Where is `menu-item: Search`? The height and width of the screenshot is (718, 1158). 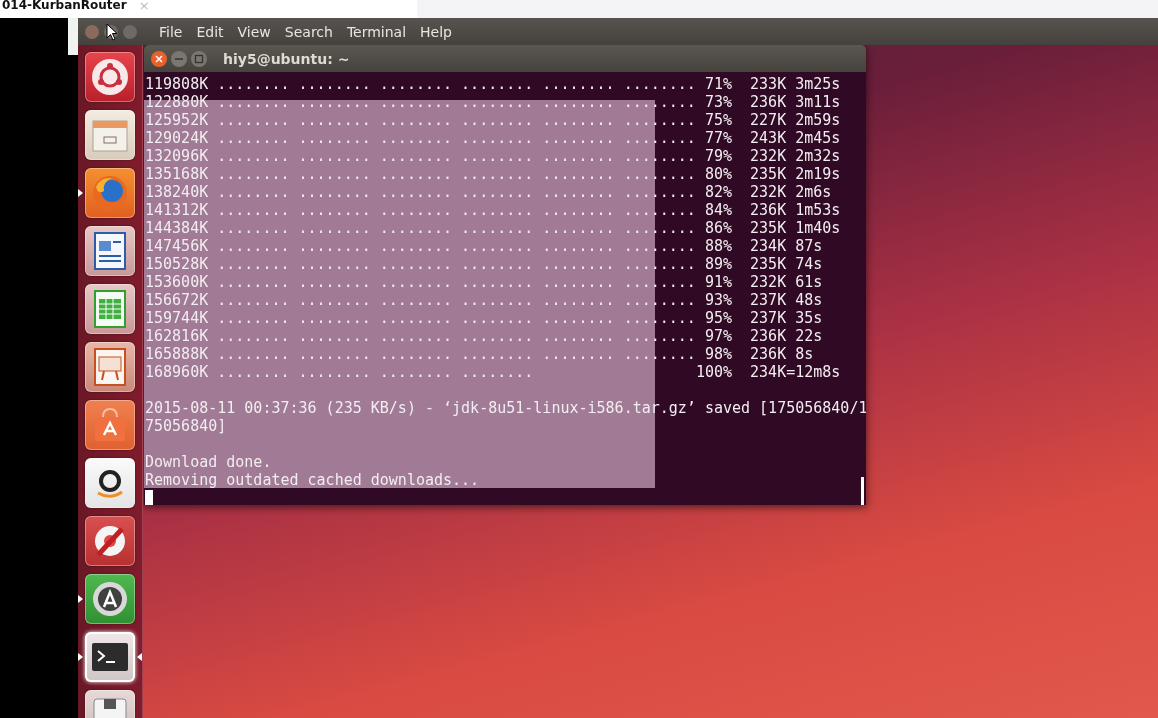 menu-item: Search is located at coordinates (308, 31).